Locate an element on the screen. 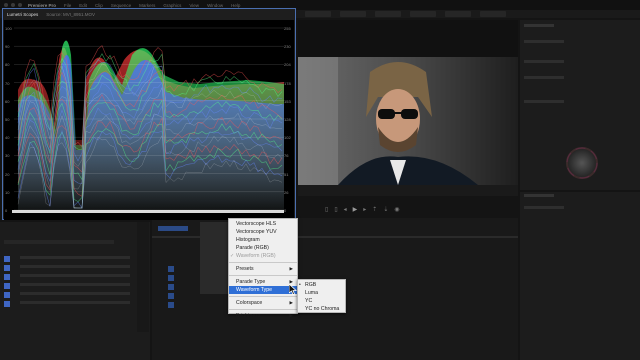 This screenshot has width=640, height=360. step-back-icon: ◂ is located at coordinates (345, 209).